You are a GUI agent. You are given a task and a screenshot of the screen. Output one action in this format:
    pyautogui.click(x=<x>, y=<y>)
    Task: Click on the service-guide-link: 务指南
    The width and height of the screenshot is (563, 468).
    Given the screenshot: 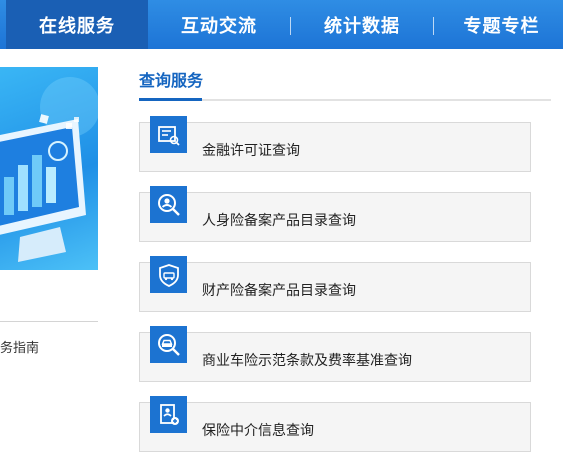 What is the action you would take?
    pyautogui.click(x=19, y=346)
    